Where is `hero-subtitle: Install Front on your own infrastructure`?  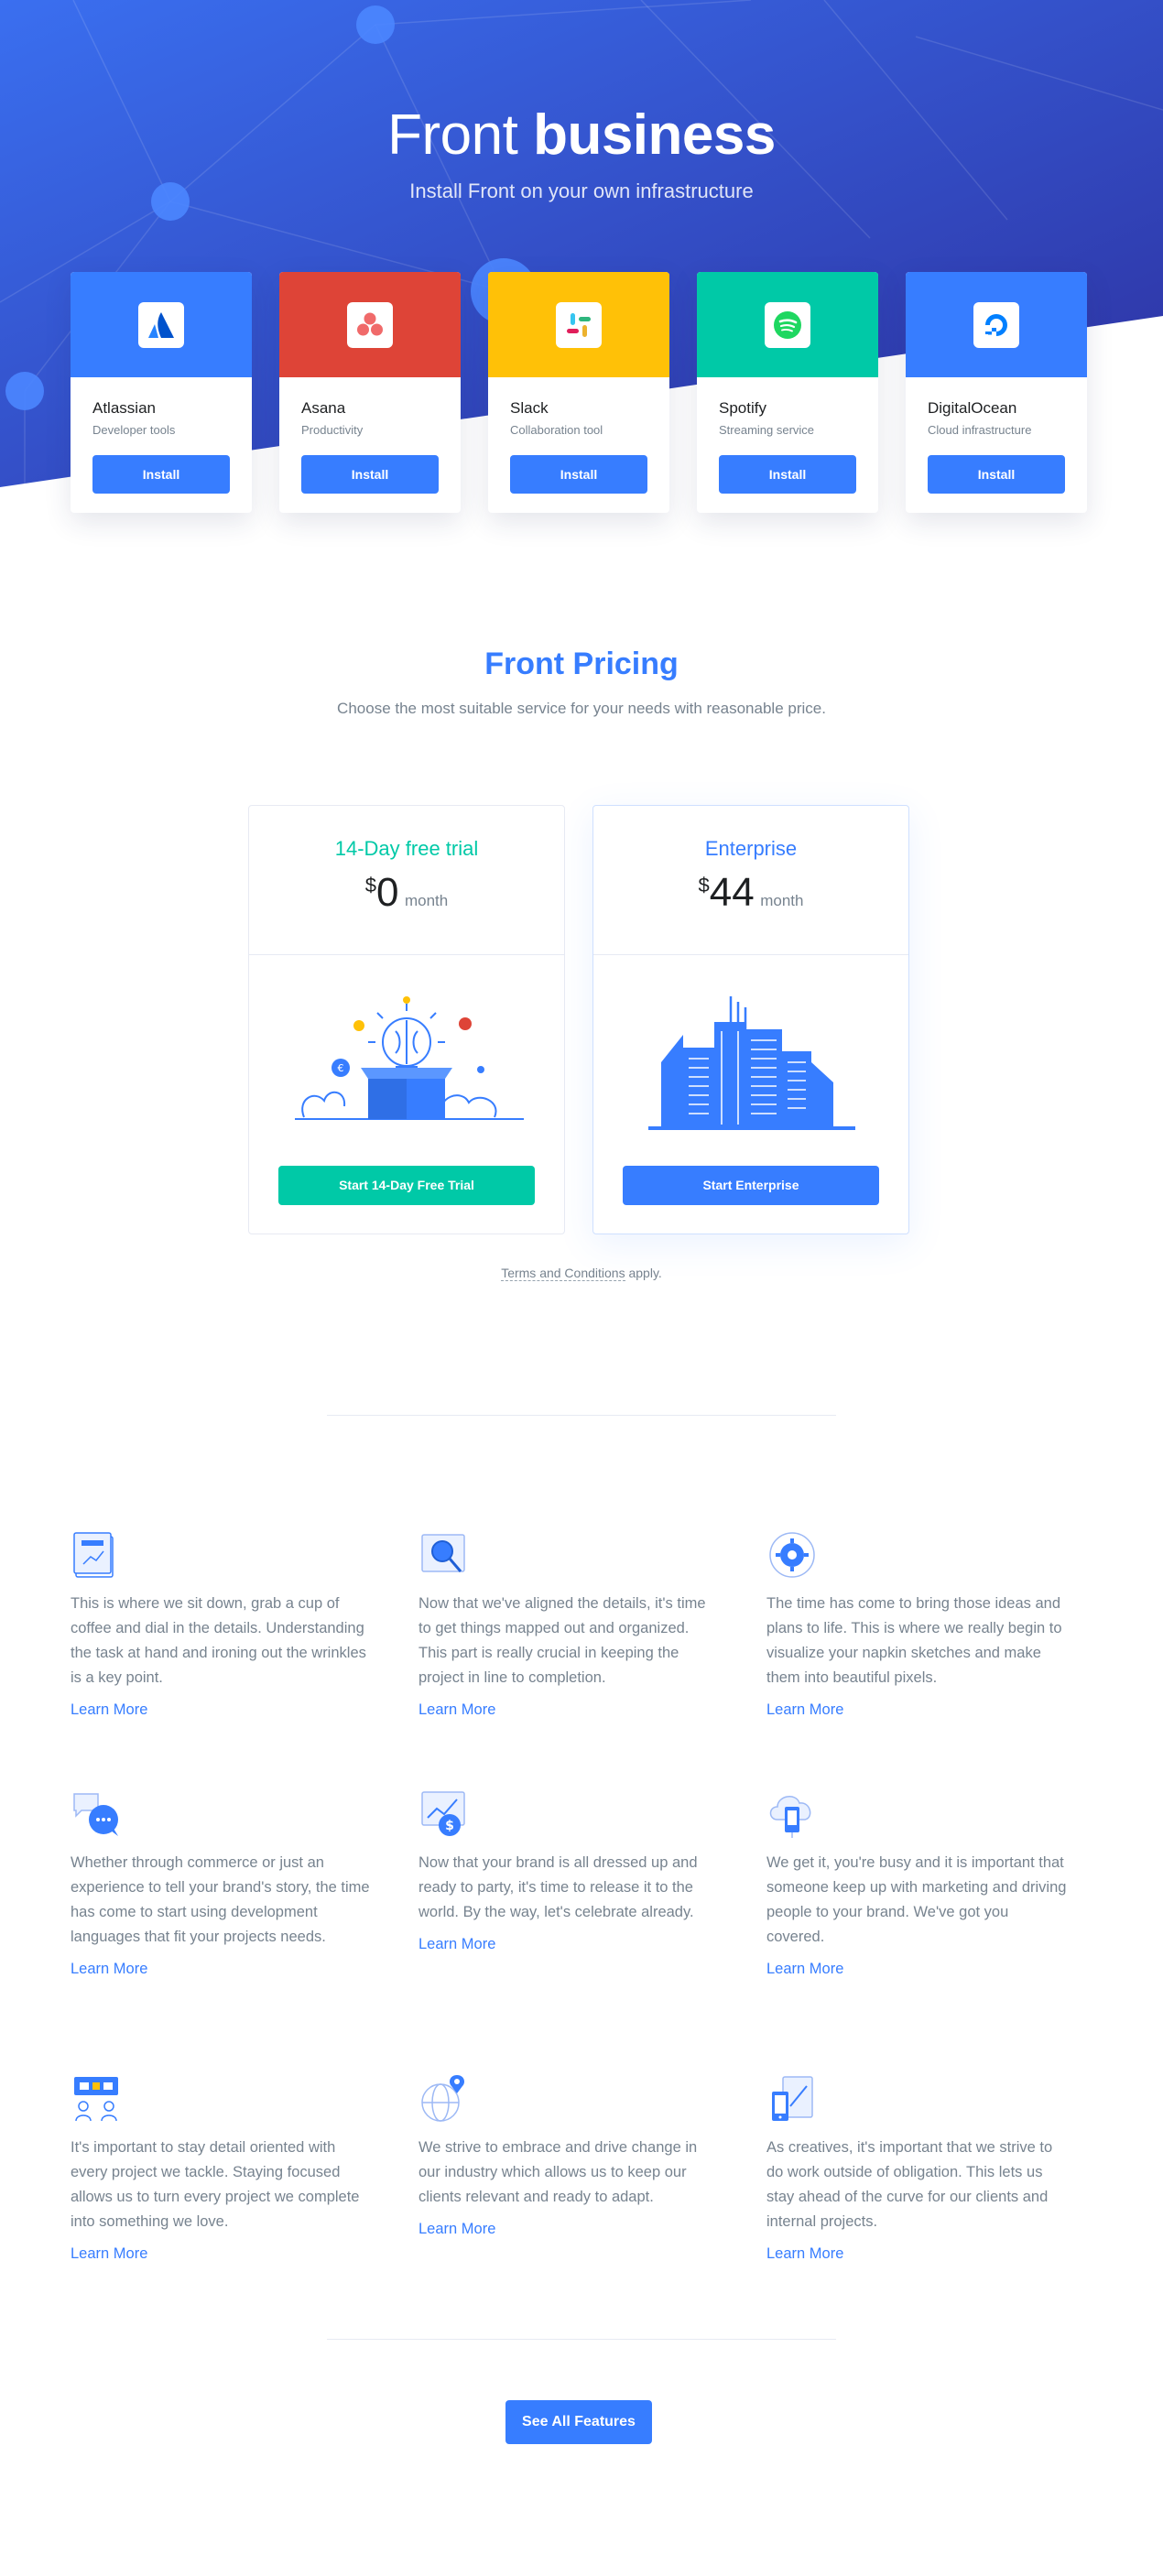
hero-subtitle: Install Front on your own infrastructure is located at coordinates (581, 190).